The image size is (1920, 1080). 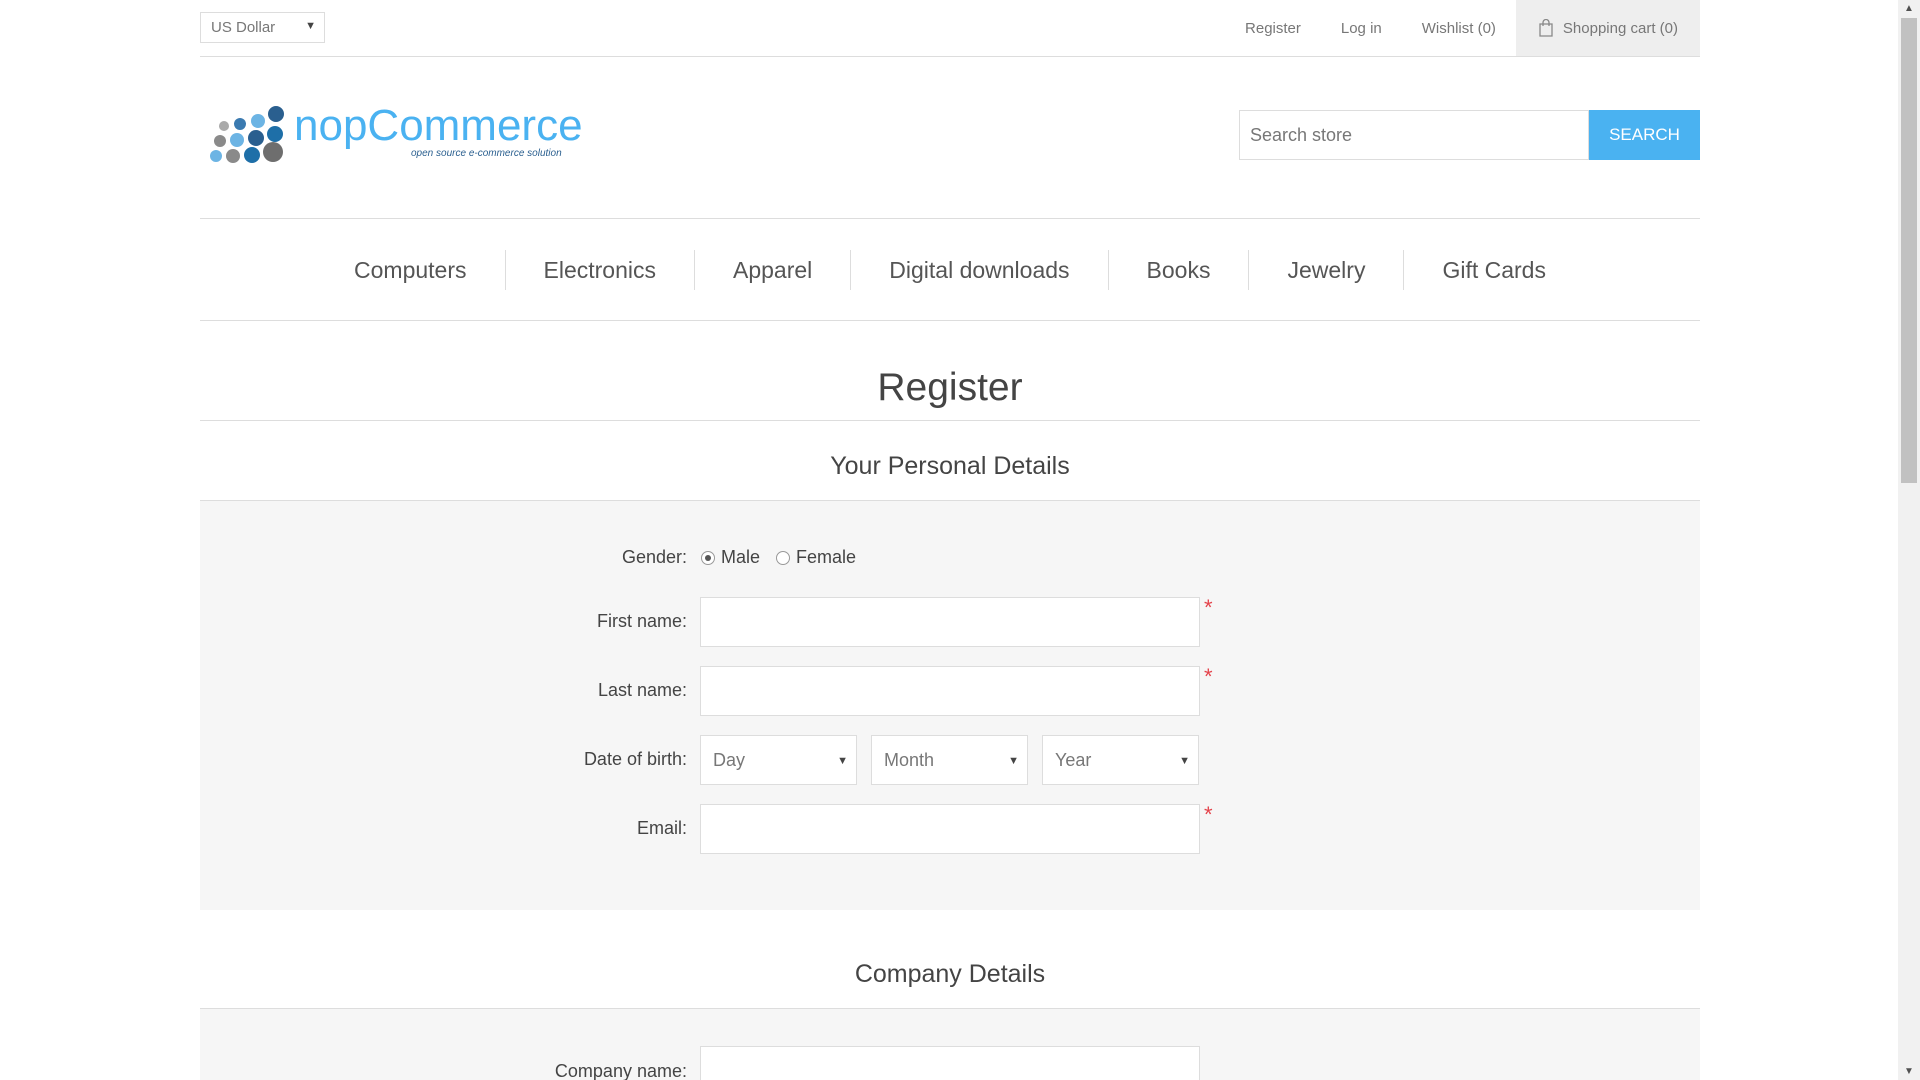 What do you see at coordinates (410, 270) in the screenshot?
I see `menu-item-computers: Computers` at bounding box center [410, 270].